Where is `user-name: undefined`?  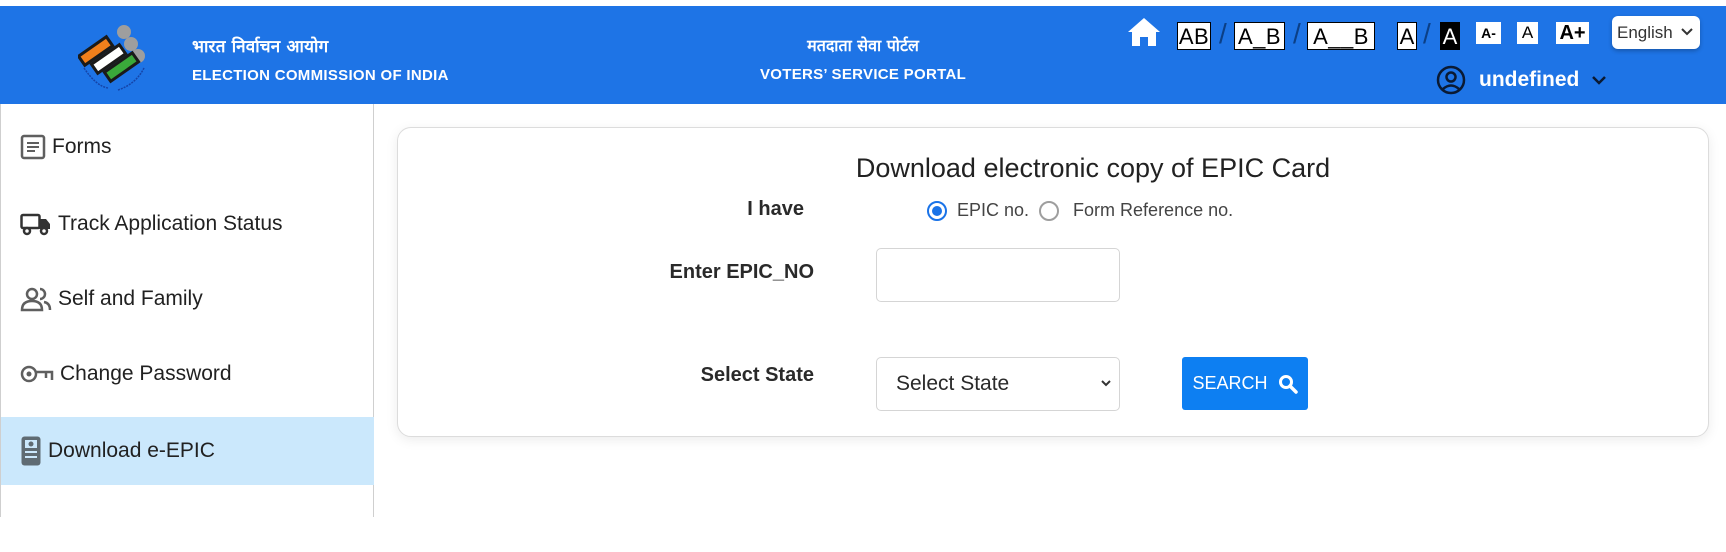 user-name: undefined is located at coordinates (1529, 79).